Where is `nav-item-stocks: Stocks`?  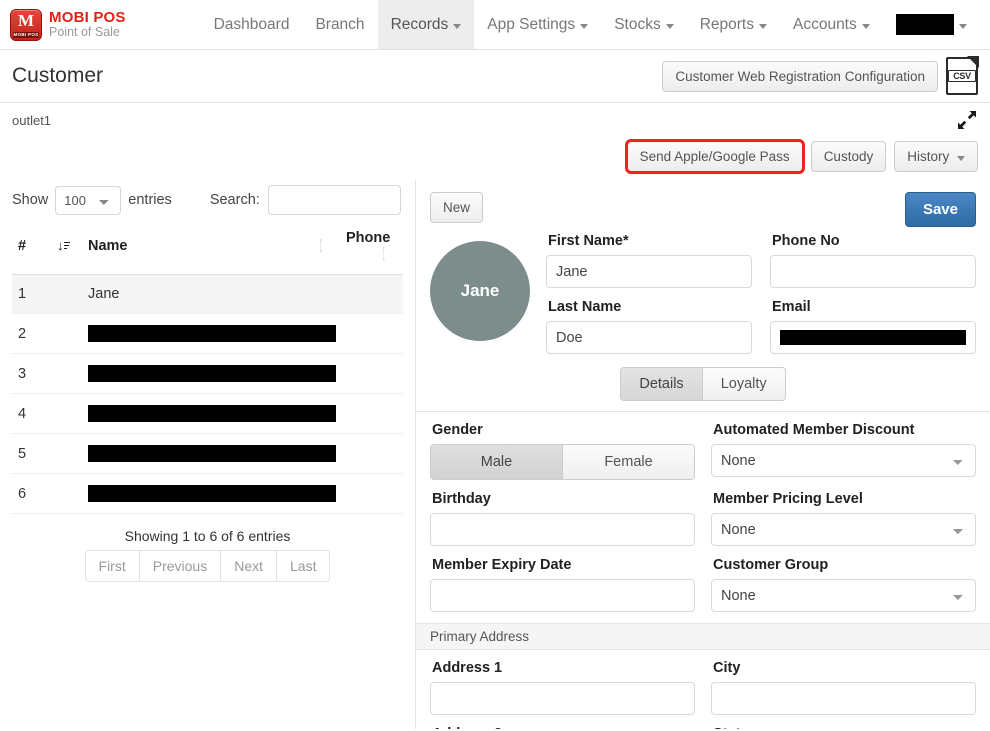 nav-item-stocks: Stocks is located at coordinates (644, 24).